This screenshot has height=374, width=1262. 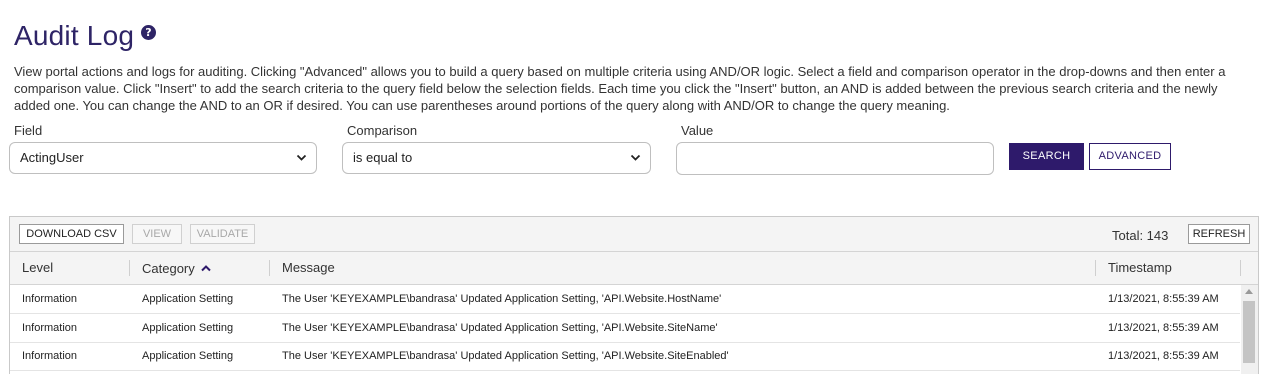 What do you see at coordinates (383, 157) in the screenshot?
I see `comparison-select-value: is equal to` at bounding box center [383, 157].